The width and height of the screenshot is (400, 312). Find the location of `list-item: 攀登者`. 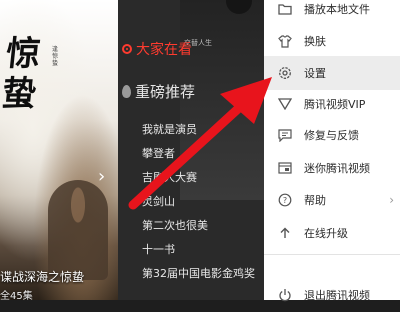

list-item: 攀登者 is located at coordinates (198, 157).